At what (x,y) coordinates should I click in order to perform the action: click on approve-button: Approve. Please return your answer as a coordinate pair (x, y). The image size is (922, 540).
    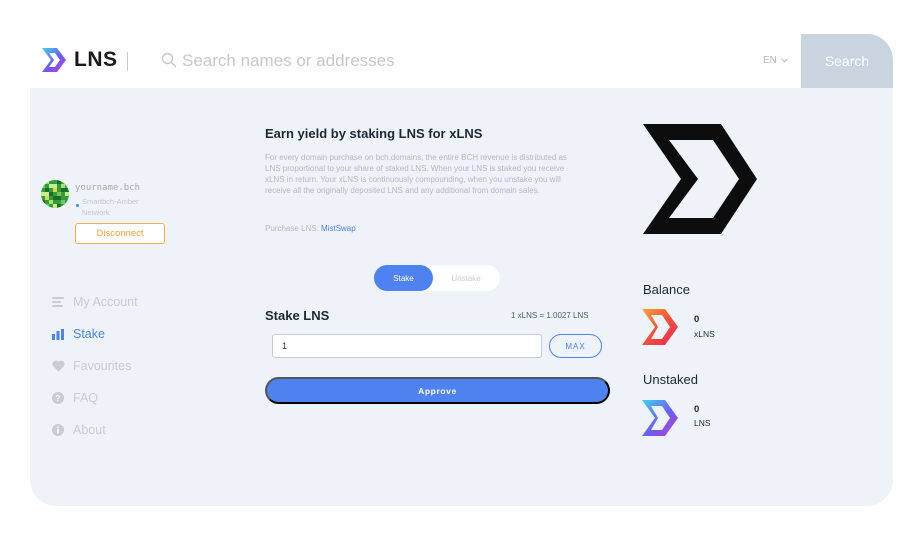
    Looking at the image, I should click on (437, 390).